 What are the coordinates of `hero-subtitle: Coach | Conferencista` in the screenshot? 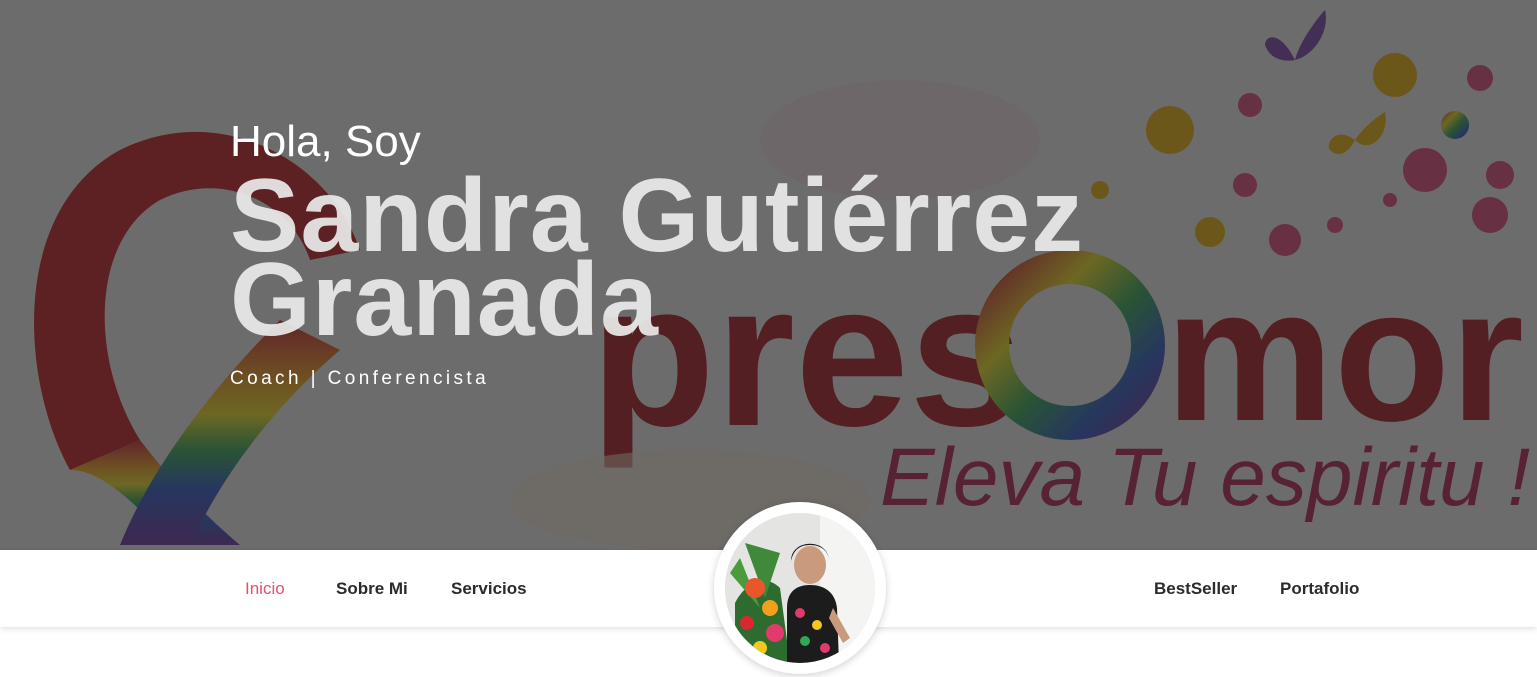 It's located at (360, 378).